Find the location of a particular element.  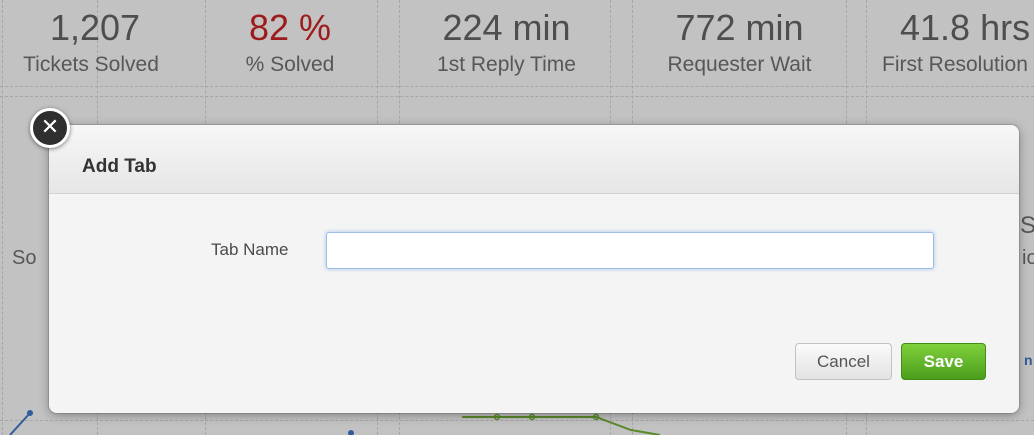

close-icon: ✕ is located at coordinates (50, 126).